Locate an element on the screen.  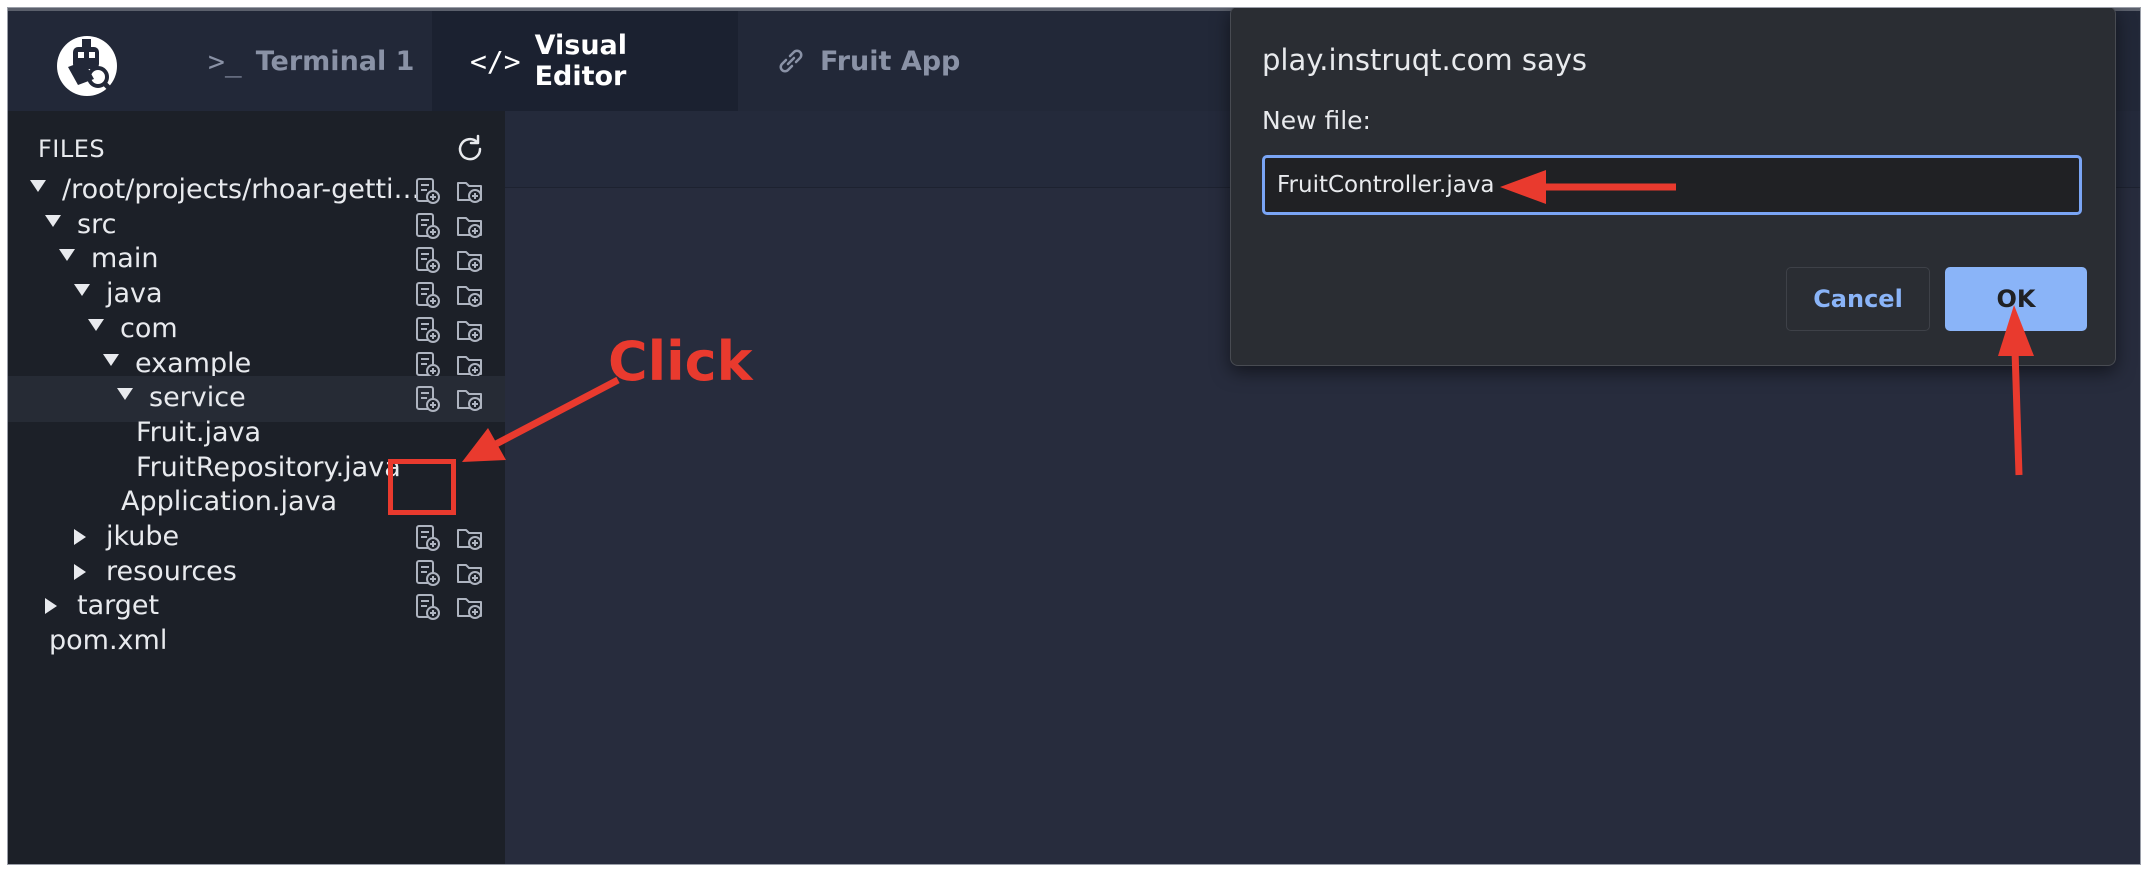
tab-fruit-app: Fruit App is located at coordinates (868, 61).